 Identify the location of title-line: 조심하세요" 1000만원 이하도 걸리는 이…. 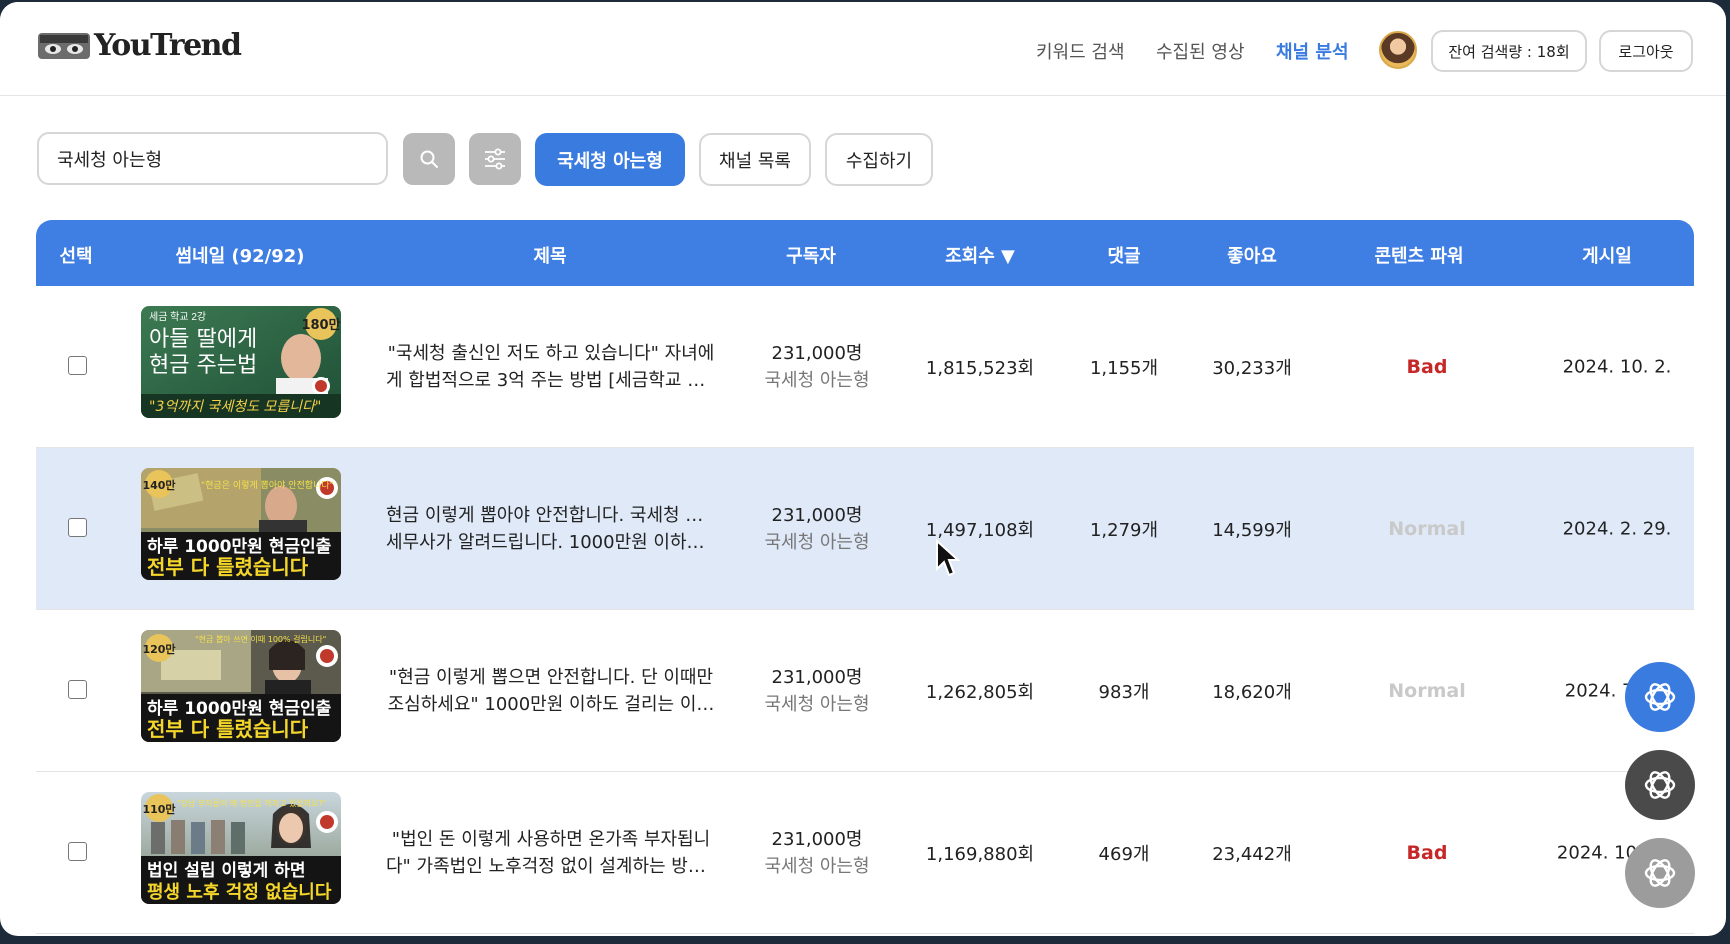
(551, 704).